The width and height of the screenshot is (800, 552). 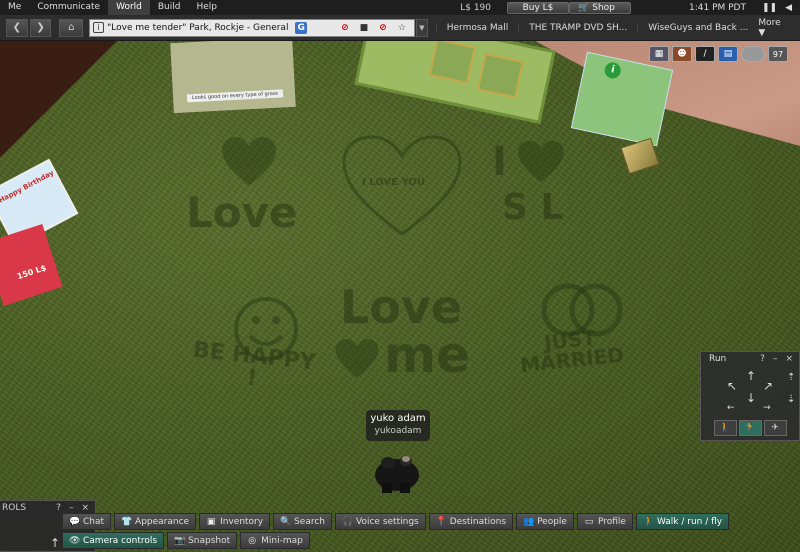 What do you see at coordinates (545, 521) in the screenshot?
I see `people-button: 👥 People` at bounding box center [545, 521].